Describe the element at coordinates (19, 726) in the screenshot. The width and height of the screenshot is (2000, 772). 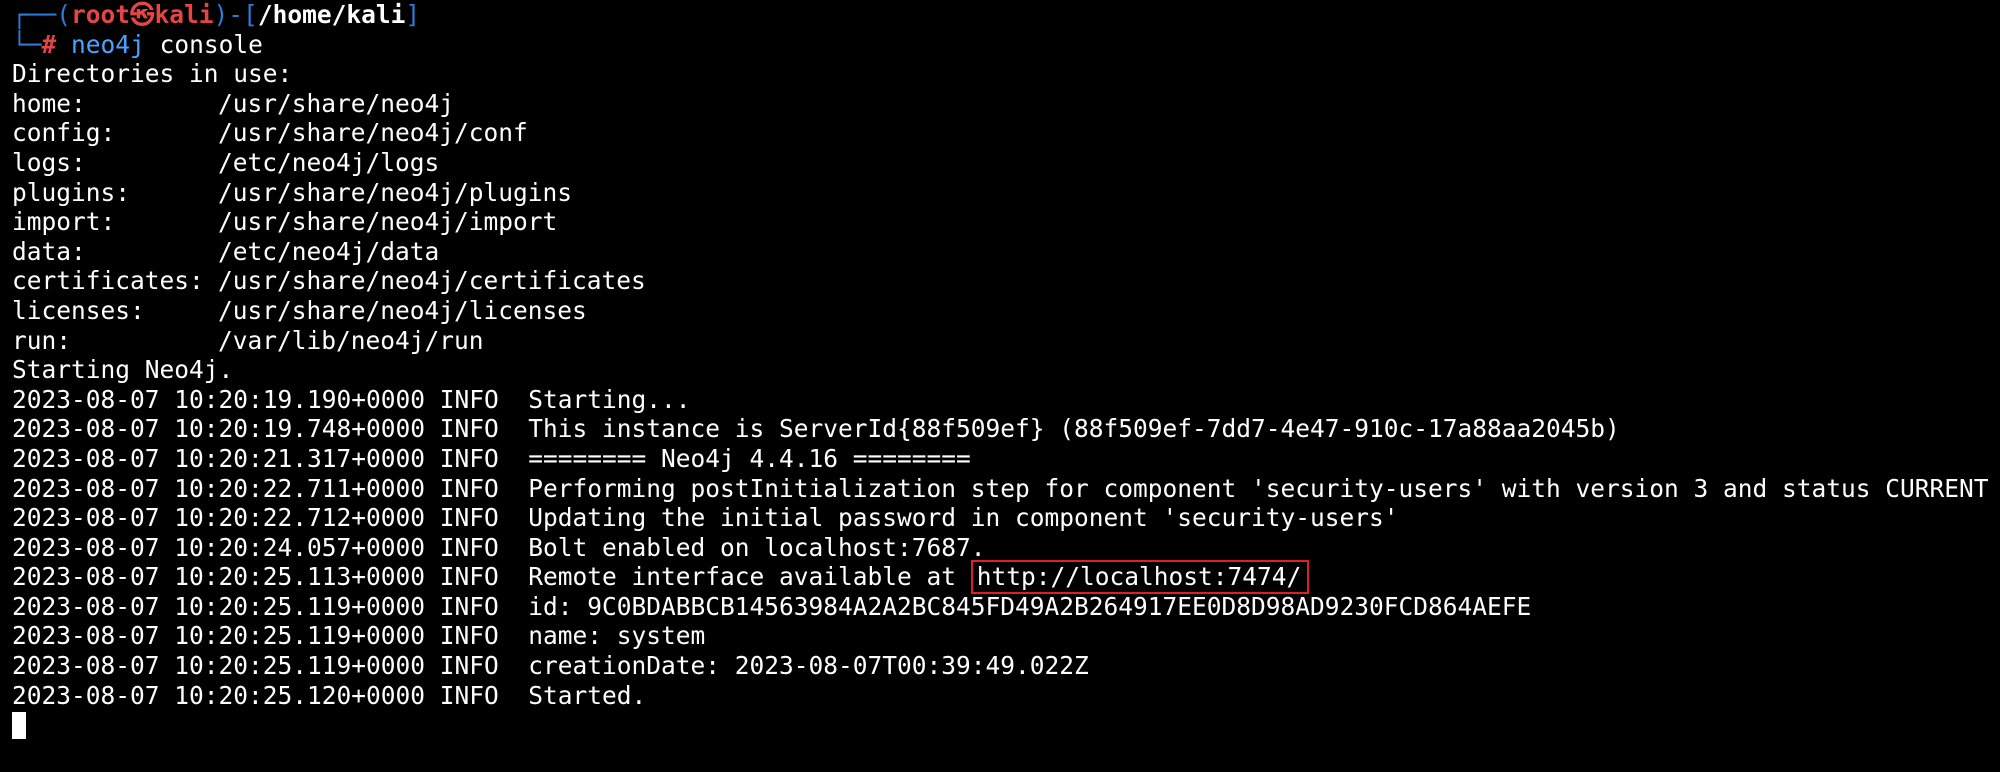
I see `terminal-cursor` at that location.